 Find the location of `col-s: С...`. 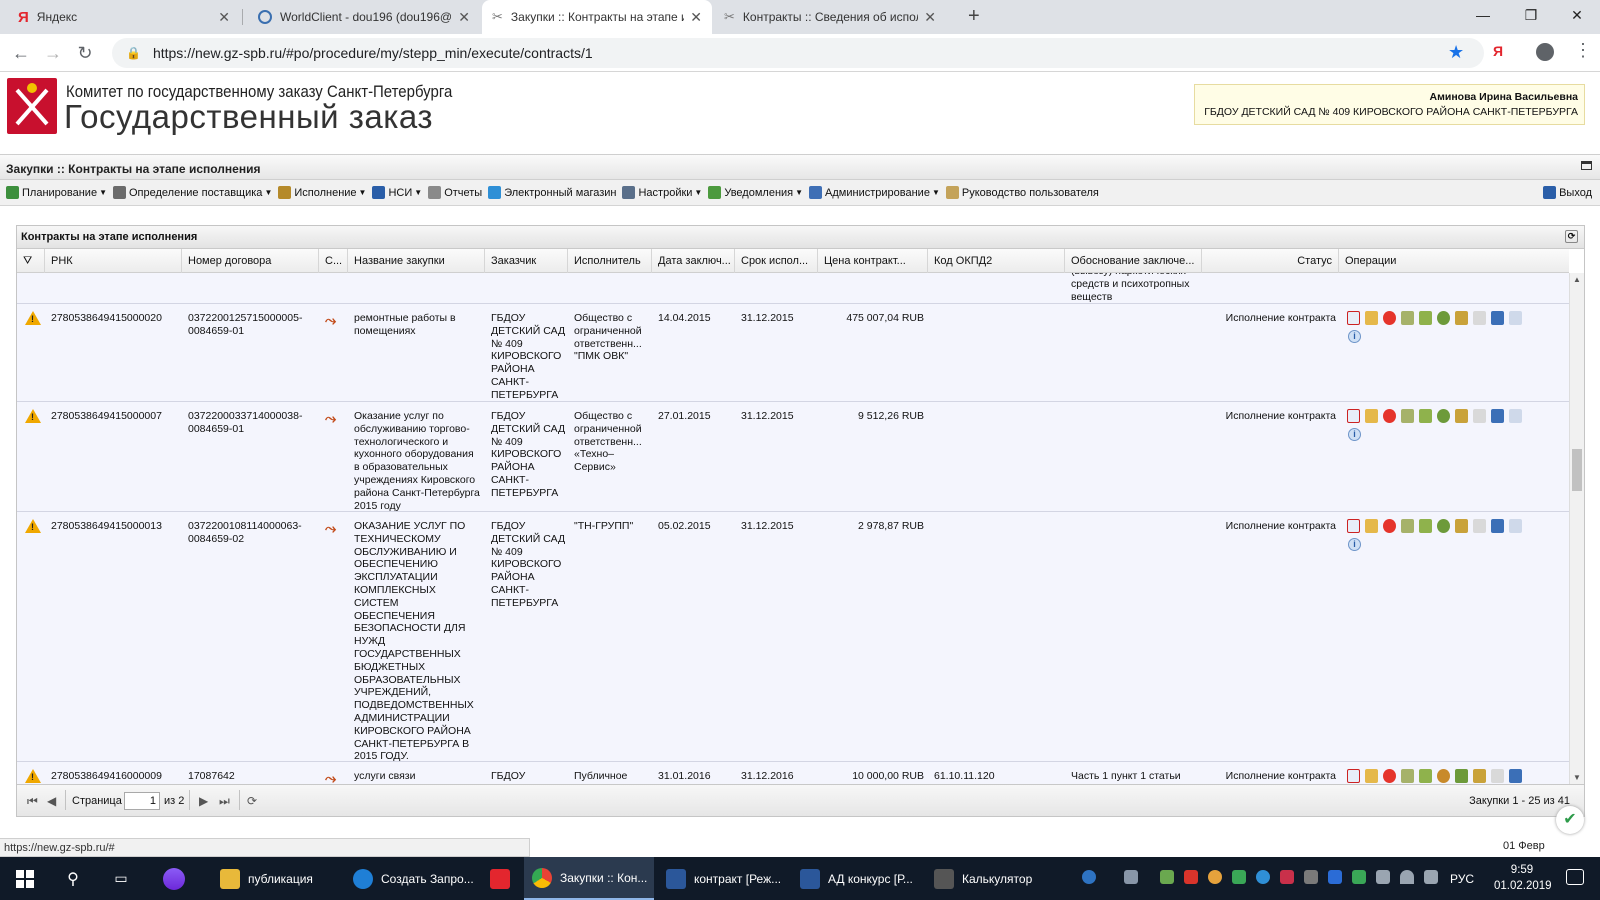

col-s: С... is located at coordinates (333, 261).